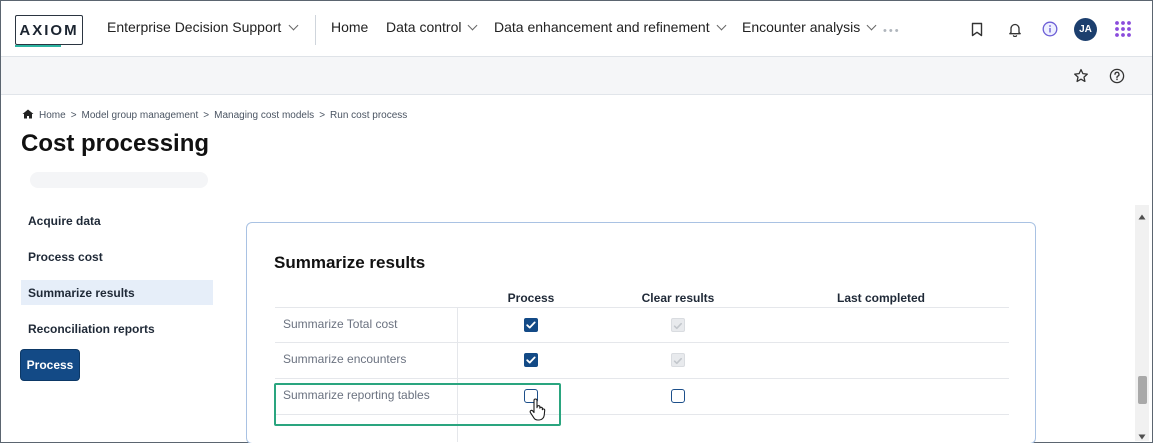  I want to click on info-icon, so click(1050, 29).